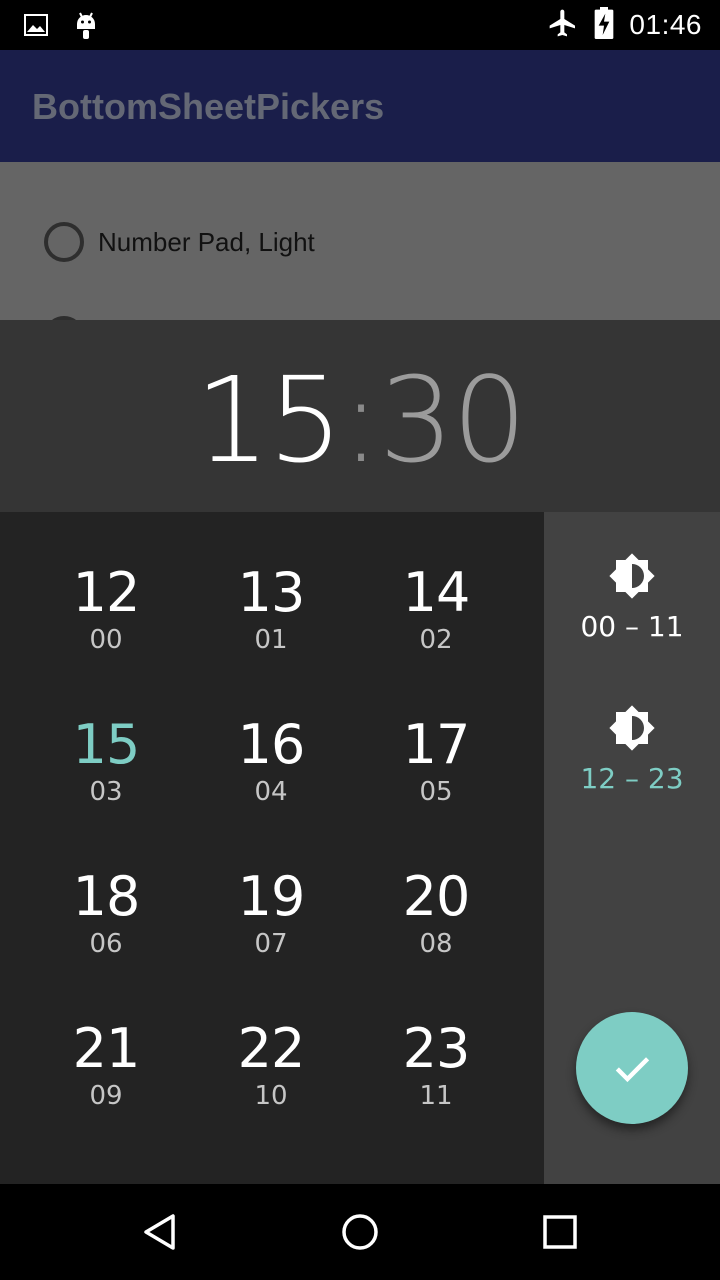 The width and height of the screenshot is (720, 1280). What do you see at coordinates (271, 640) in the screenshot?
I see `hour-12: 01` at bounding box center [271, 640].